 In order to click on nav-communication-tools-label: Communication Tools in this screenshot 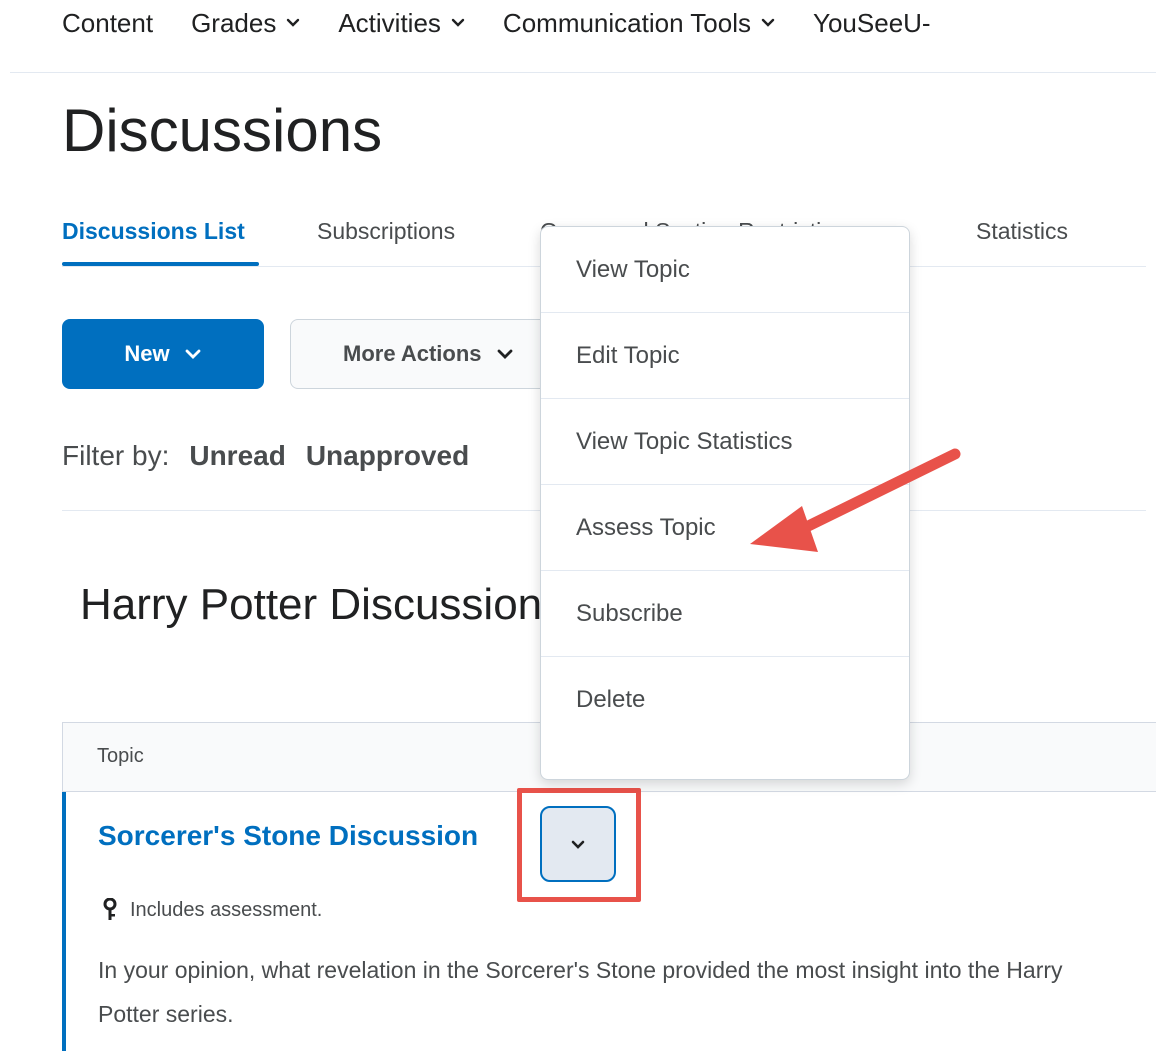, I will do `click(627, 22)`.